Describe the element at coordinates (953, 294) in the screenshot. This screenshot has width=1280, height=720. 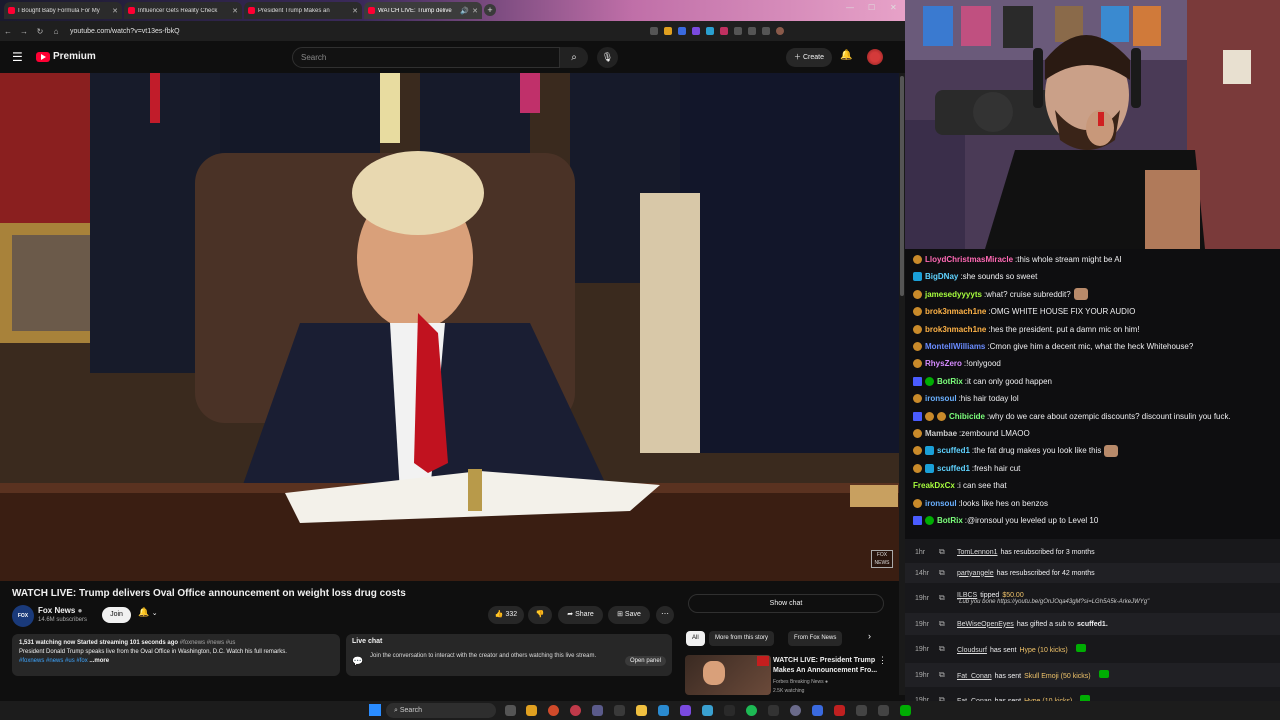
I see `chat-username: jamesedyyyyts` at that location.